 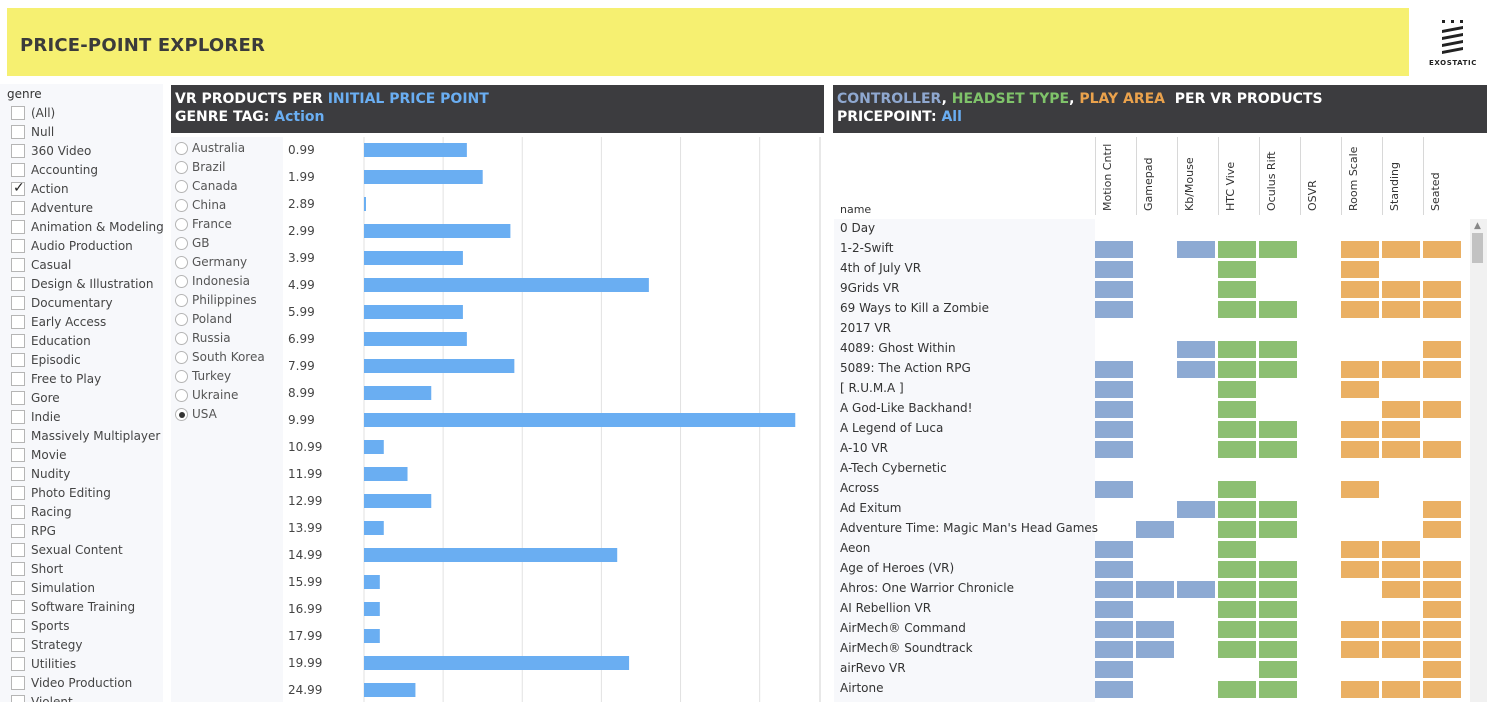 What do you see at coordinates (229, 395) in the screenshot?
I see `country-option: Ukraine` at bounding box center [229, 395].